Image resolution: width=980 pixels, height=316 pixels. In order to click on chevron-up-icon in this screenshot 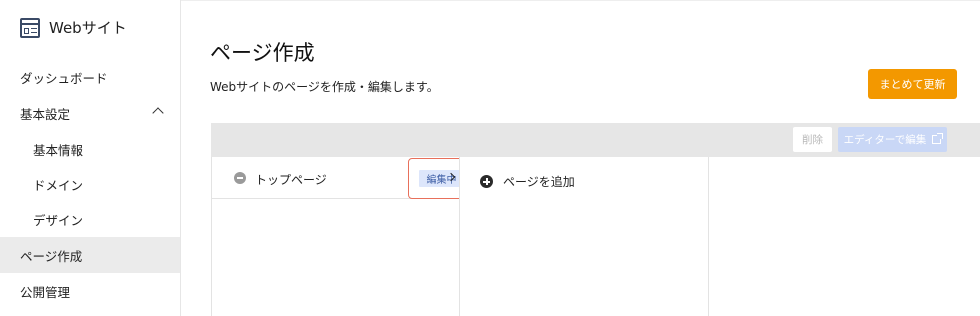, I will do `click(158, 113)`.